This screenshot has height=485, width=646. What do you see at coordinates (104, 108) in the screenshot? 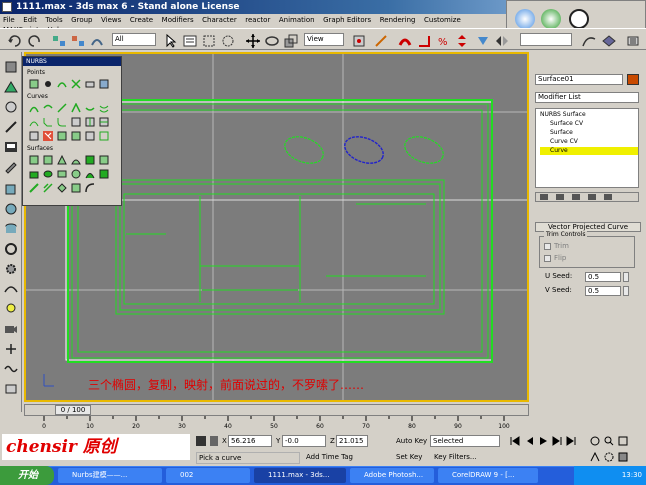
I see `offset-curve-icon` at bounding box center [104, 108].